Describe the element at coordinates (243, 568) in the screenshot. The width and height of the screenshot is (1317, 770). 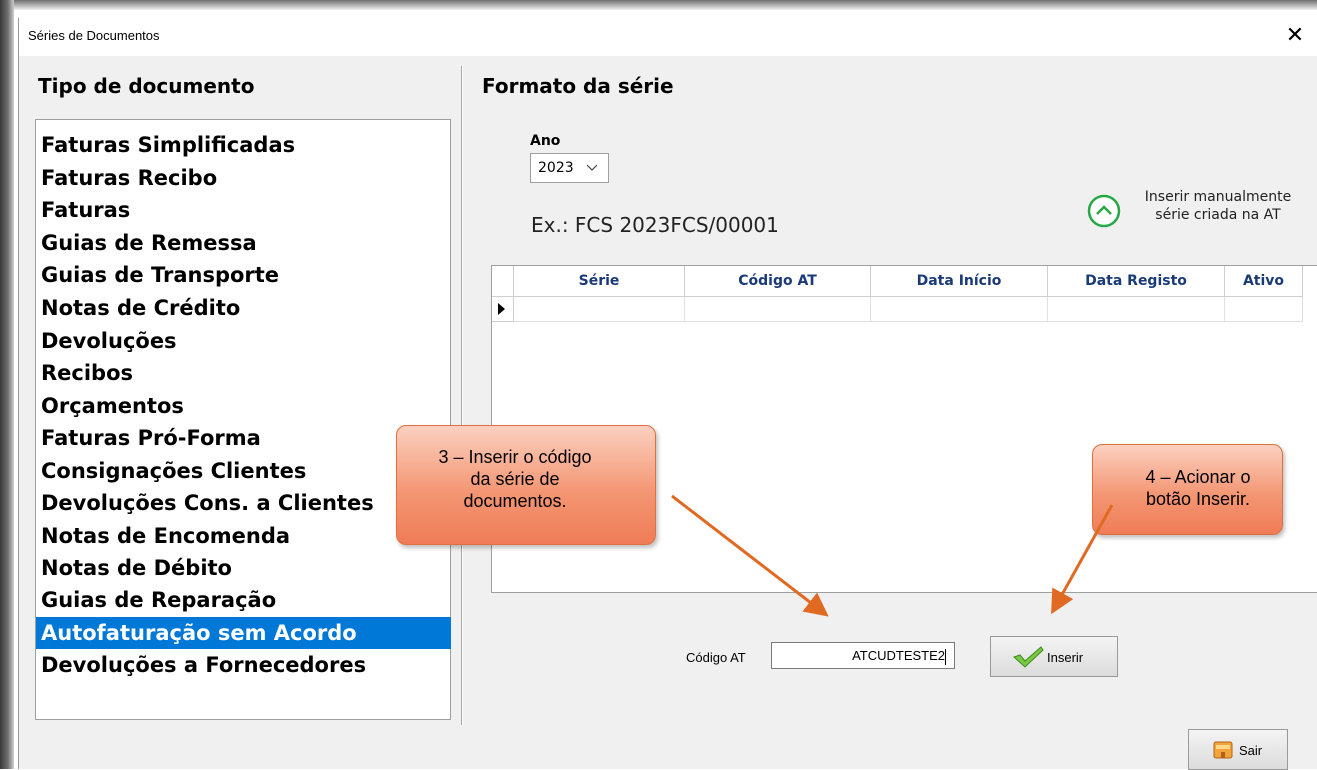
I see `doc-type-item: Notas de Débito` at that location.